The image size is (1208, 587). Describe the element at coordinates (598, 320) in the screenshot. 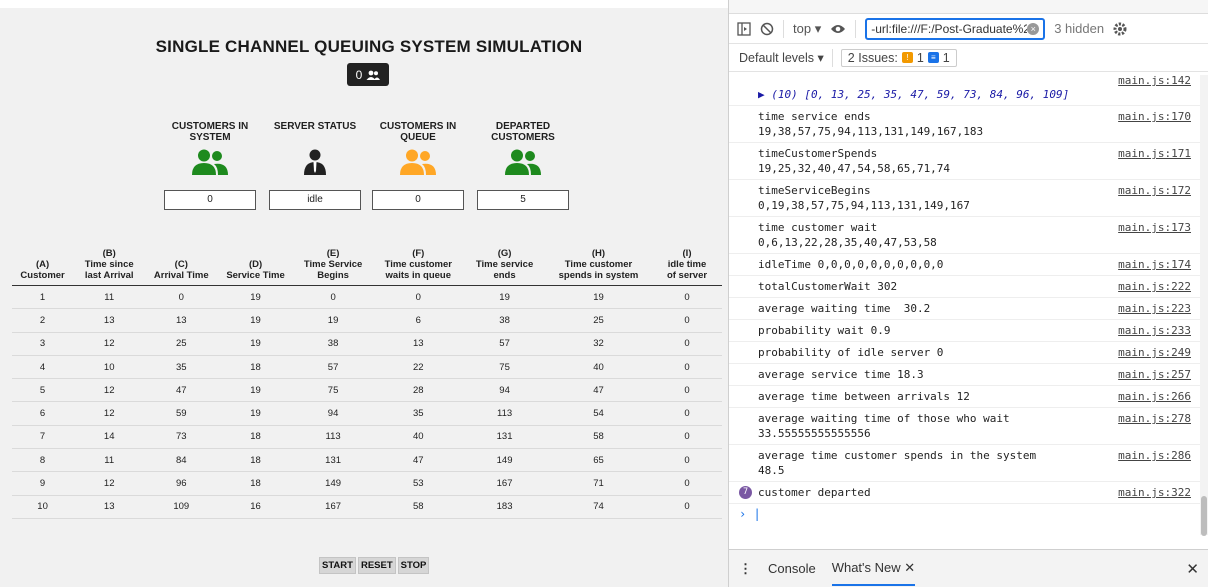

I see `table-cell: 25` at that location.